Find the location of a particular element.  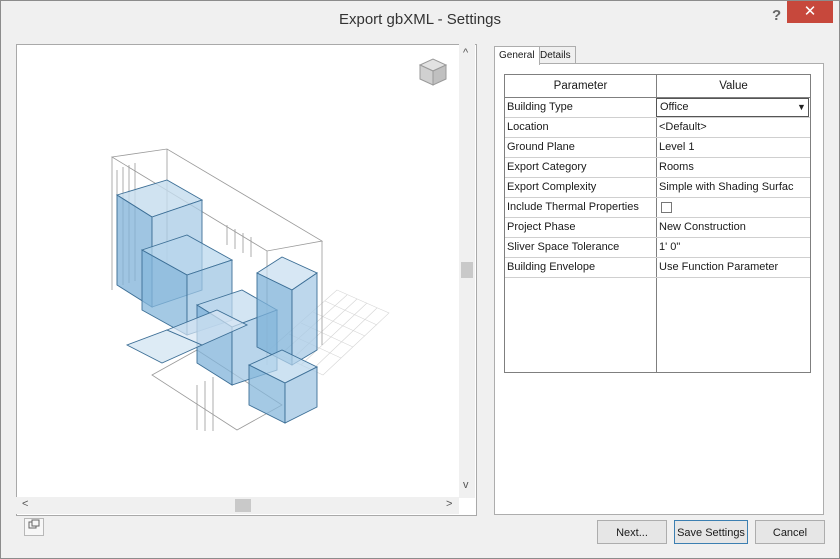

table-row: Location <Default> is located at coordinates (657, 128).